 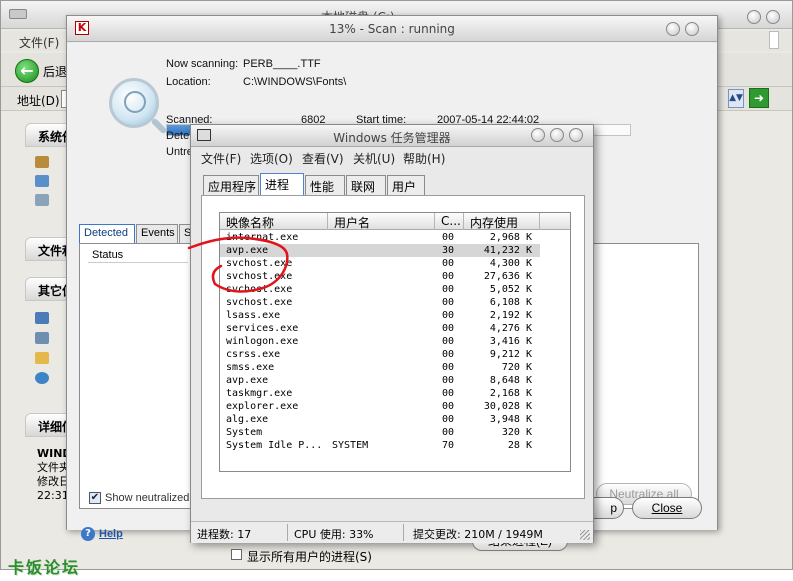 What do you see at coordinates (48, 135) in the screenshot?
I see `task-group-system: 系统任务` at bounding box center [48, 135].